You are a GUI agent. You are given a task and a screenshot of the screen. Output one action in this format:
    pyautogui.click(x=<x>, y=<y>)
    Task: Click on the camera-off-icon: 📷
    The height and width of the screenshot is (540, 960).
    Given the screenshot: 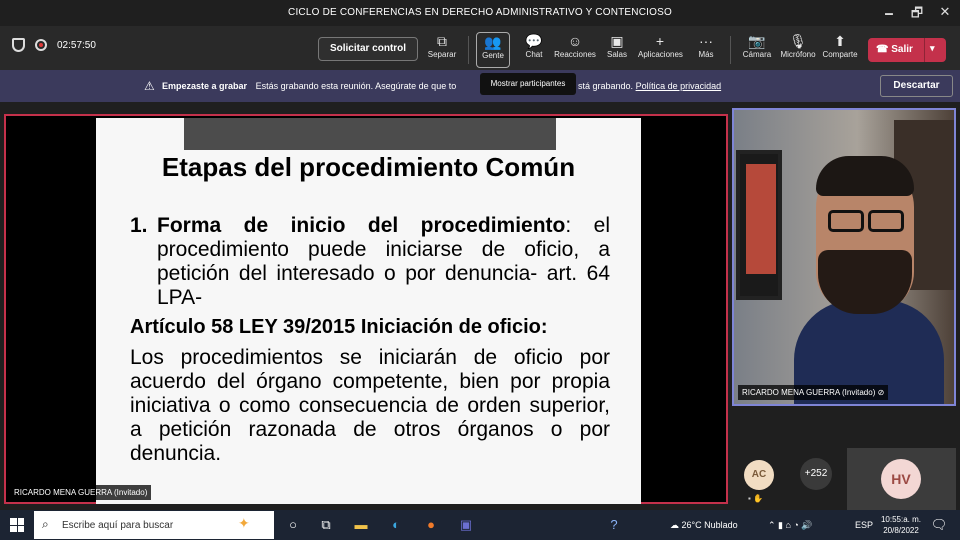 What is the action you would take?
    pyautogui.click(x=757, y=41)
    